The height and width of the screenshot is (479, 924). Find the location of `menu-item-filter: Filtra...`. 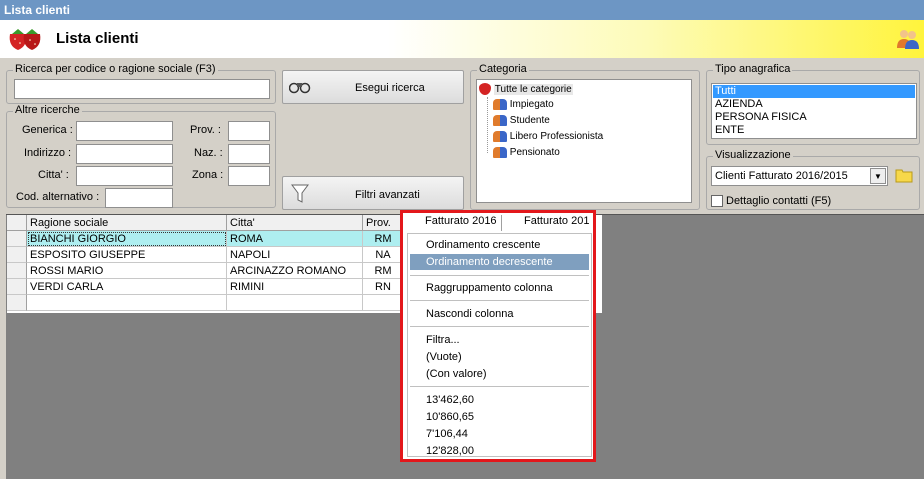

menu-item-filter: Filtra... is located at coordinates (499, 340).